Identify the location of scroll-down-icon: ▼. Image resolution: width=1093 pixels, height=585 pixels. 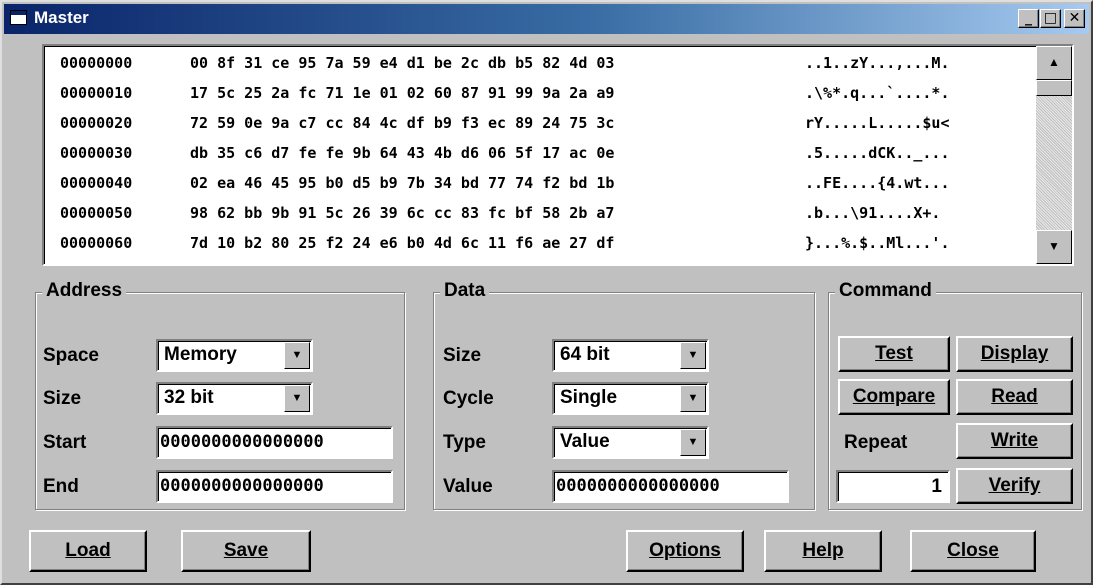
(1054, 247).